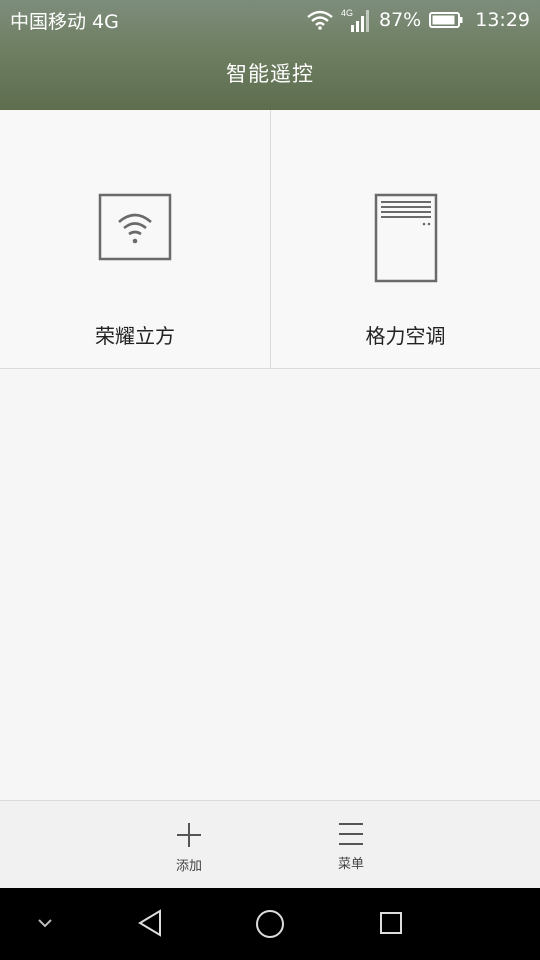 This screenshot has width=540, height=960. I want to click on device-label: 荣耀立方, so click(135, 336).